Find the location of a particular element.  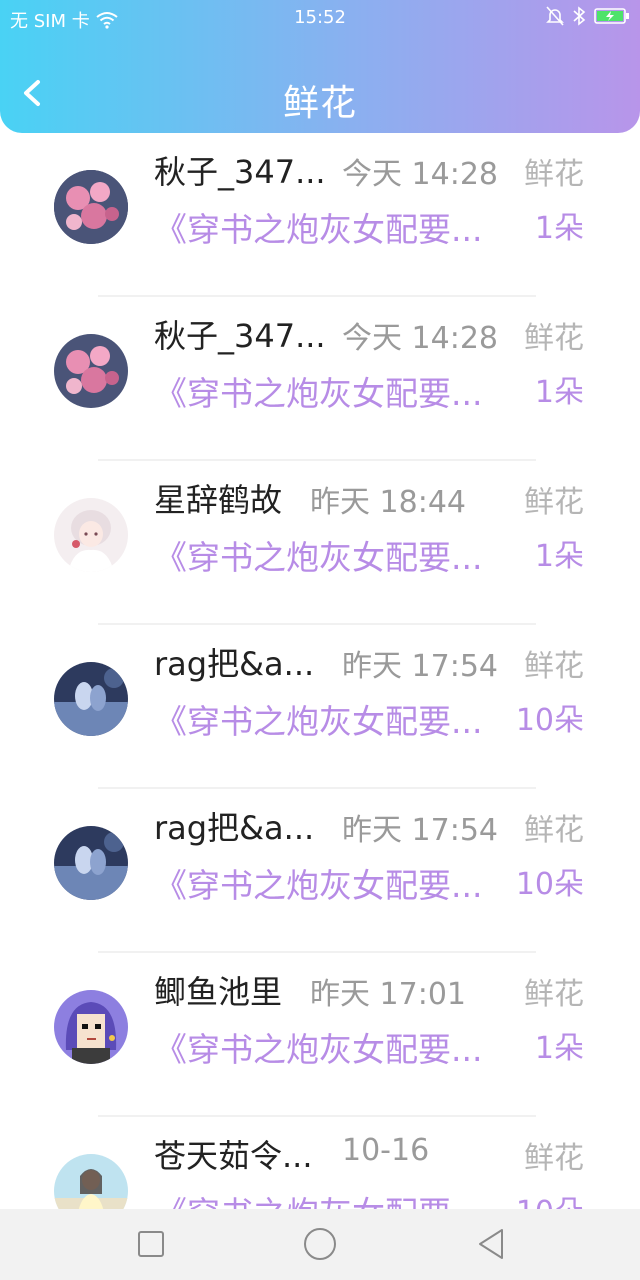

bell-muted-icon is located at coordinates (555, 16).